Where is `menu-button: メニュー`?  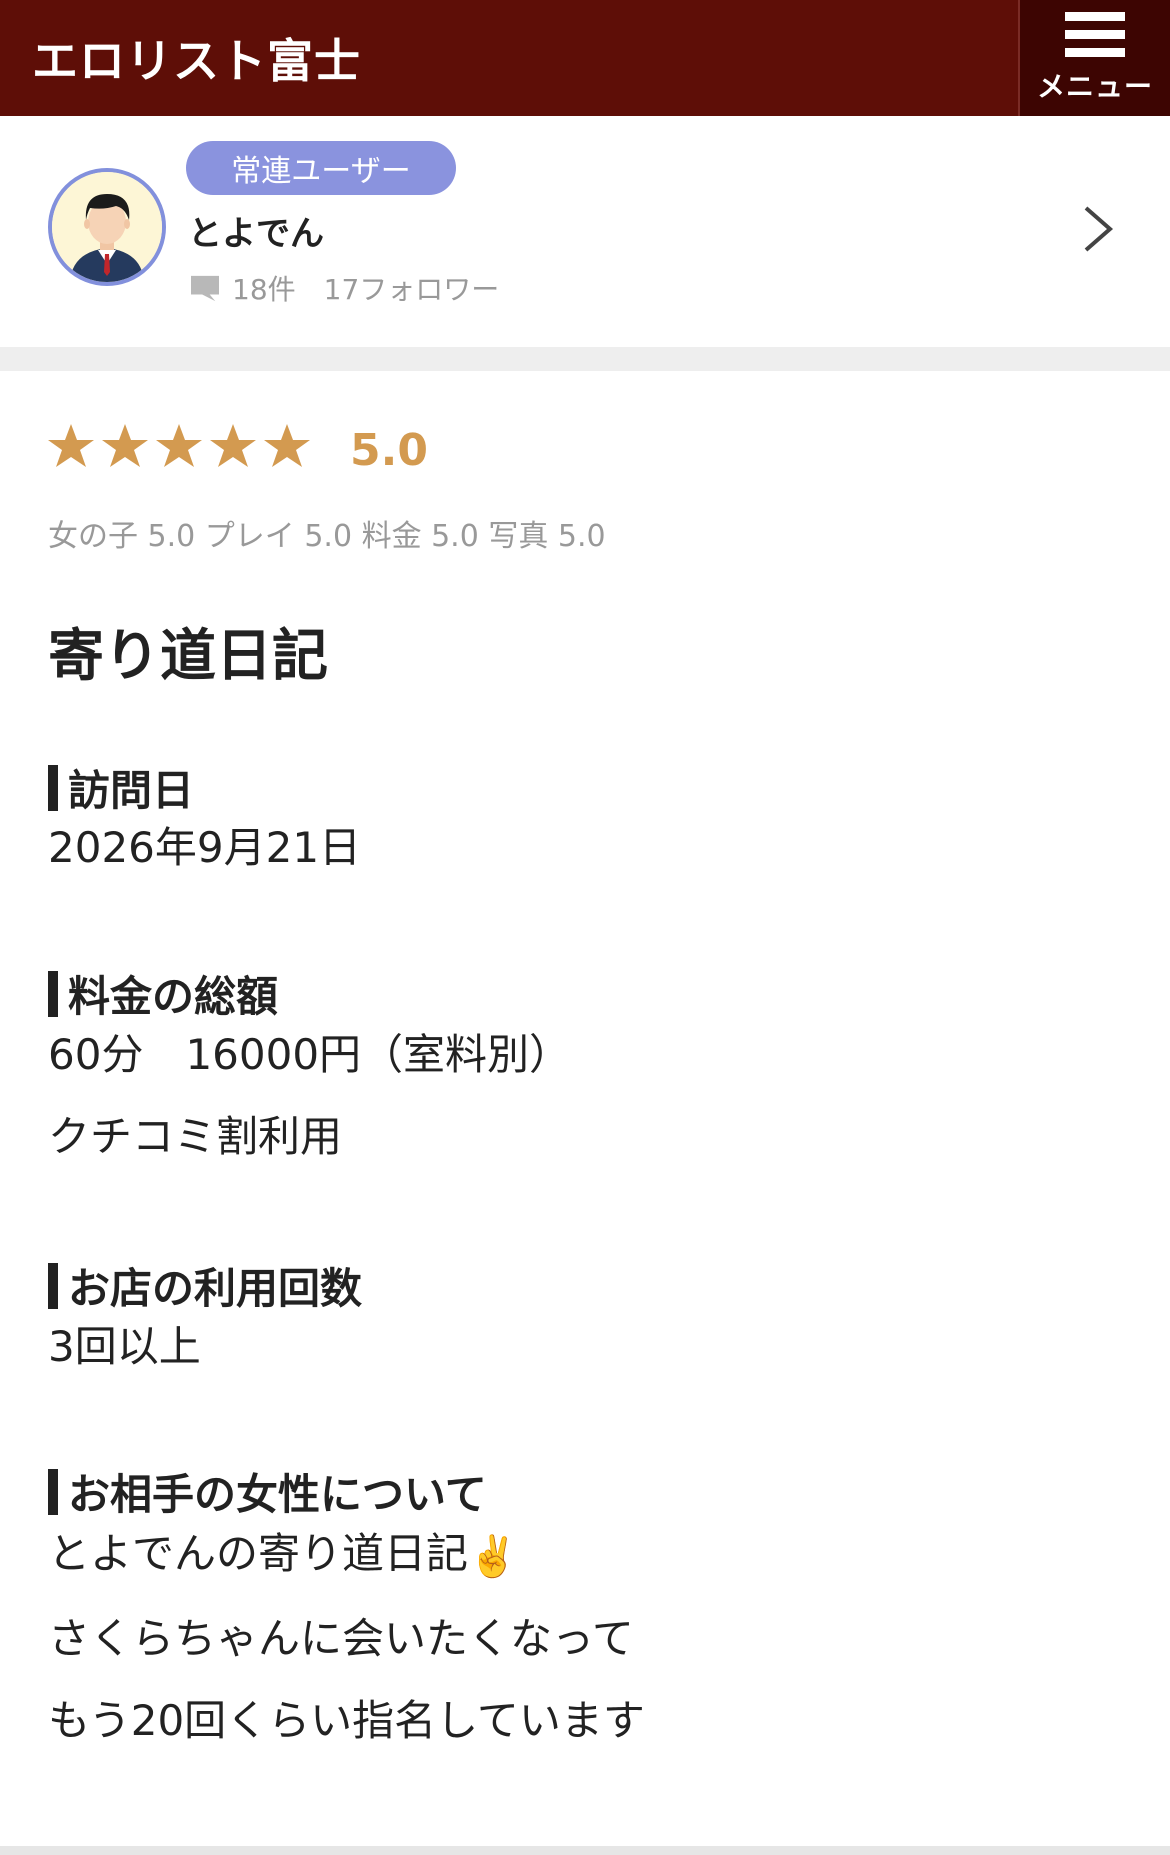
menu-button: メニュー is located at coordinates (1094, 58).